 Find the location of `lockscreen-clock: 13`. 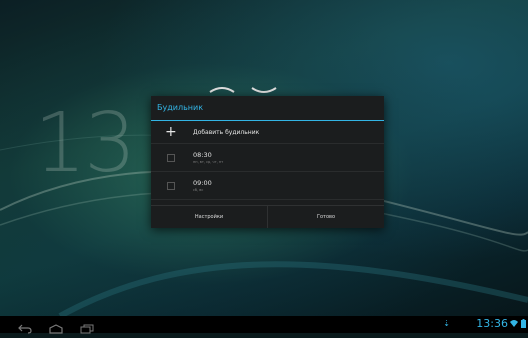

lockscreen-clock: 13 is located at coordinates (85, 143).